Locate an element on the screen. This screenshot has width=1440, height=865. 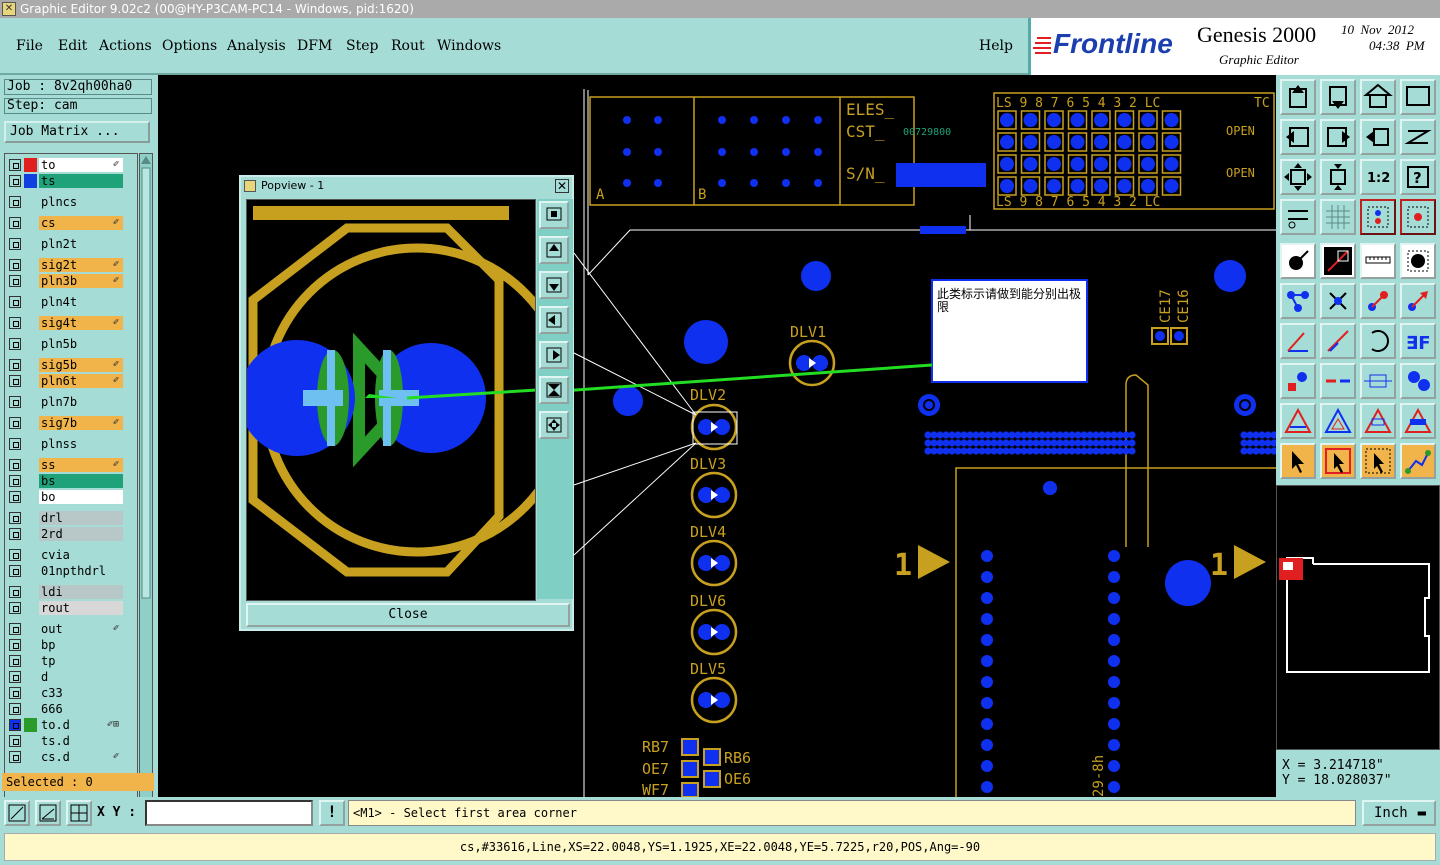
delete-icon is located at coordinates (1338, 301).